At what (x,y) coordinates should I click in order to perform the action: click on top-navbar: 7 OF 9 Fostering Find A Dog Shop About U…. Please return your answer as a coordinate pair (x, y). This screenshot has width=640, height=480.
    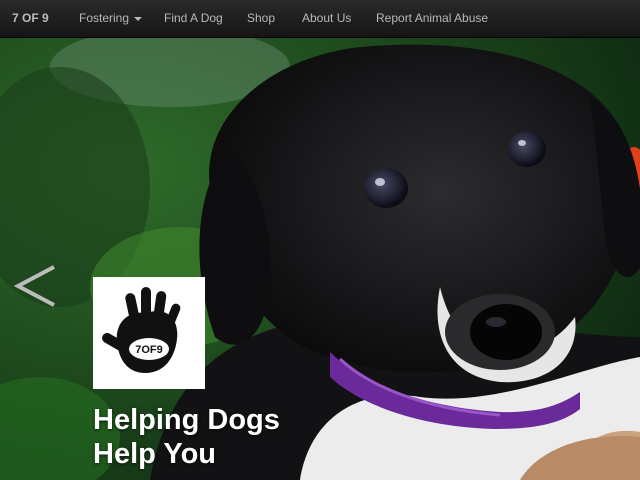
    Looking at the image, I should click on (320, 19).